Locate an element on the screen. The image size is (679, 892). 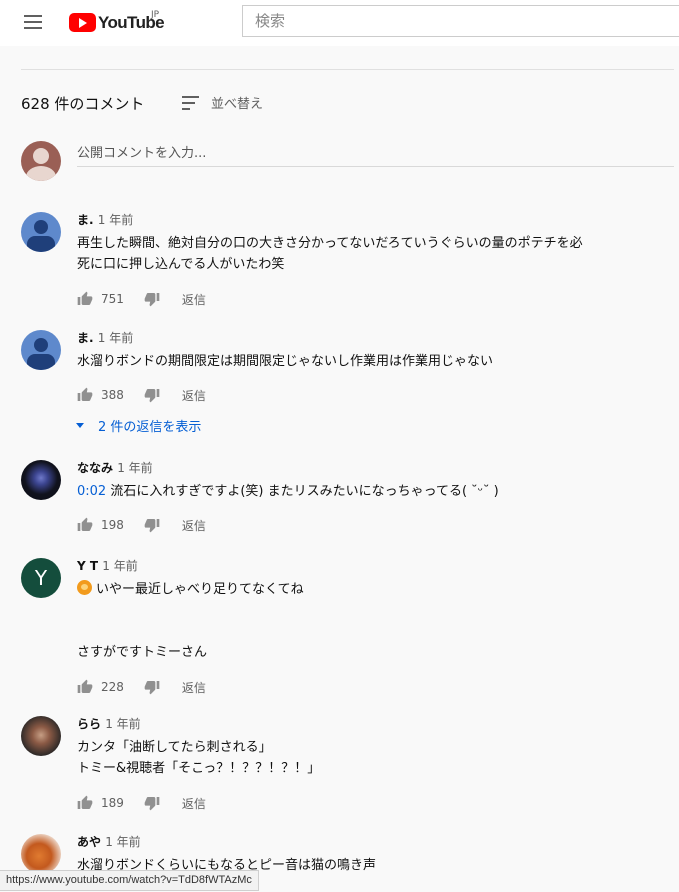
comment-line: いやー最近しゃべり足りてなくてね is located at coordinates (200, 589).